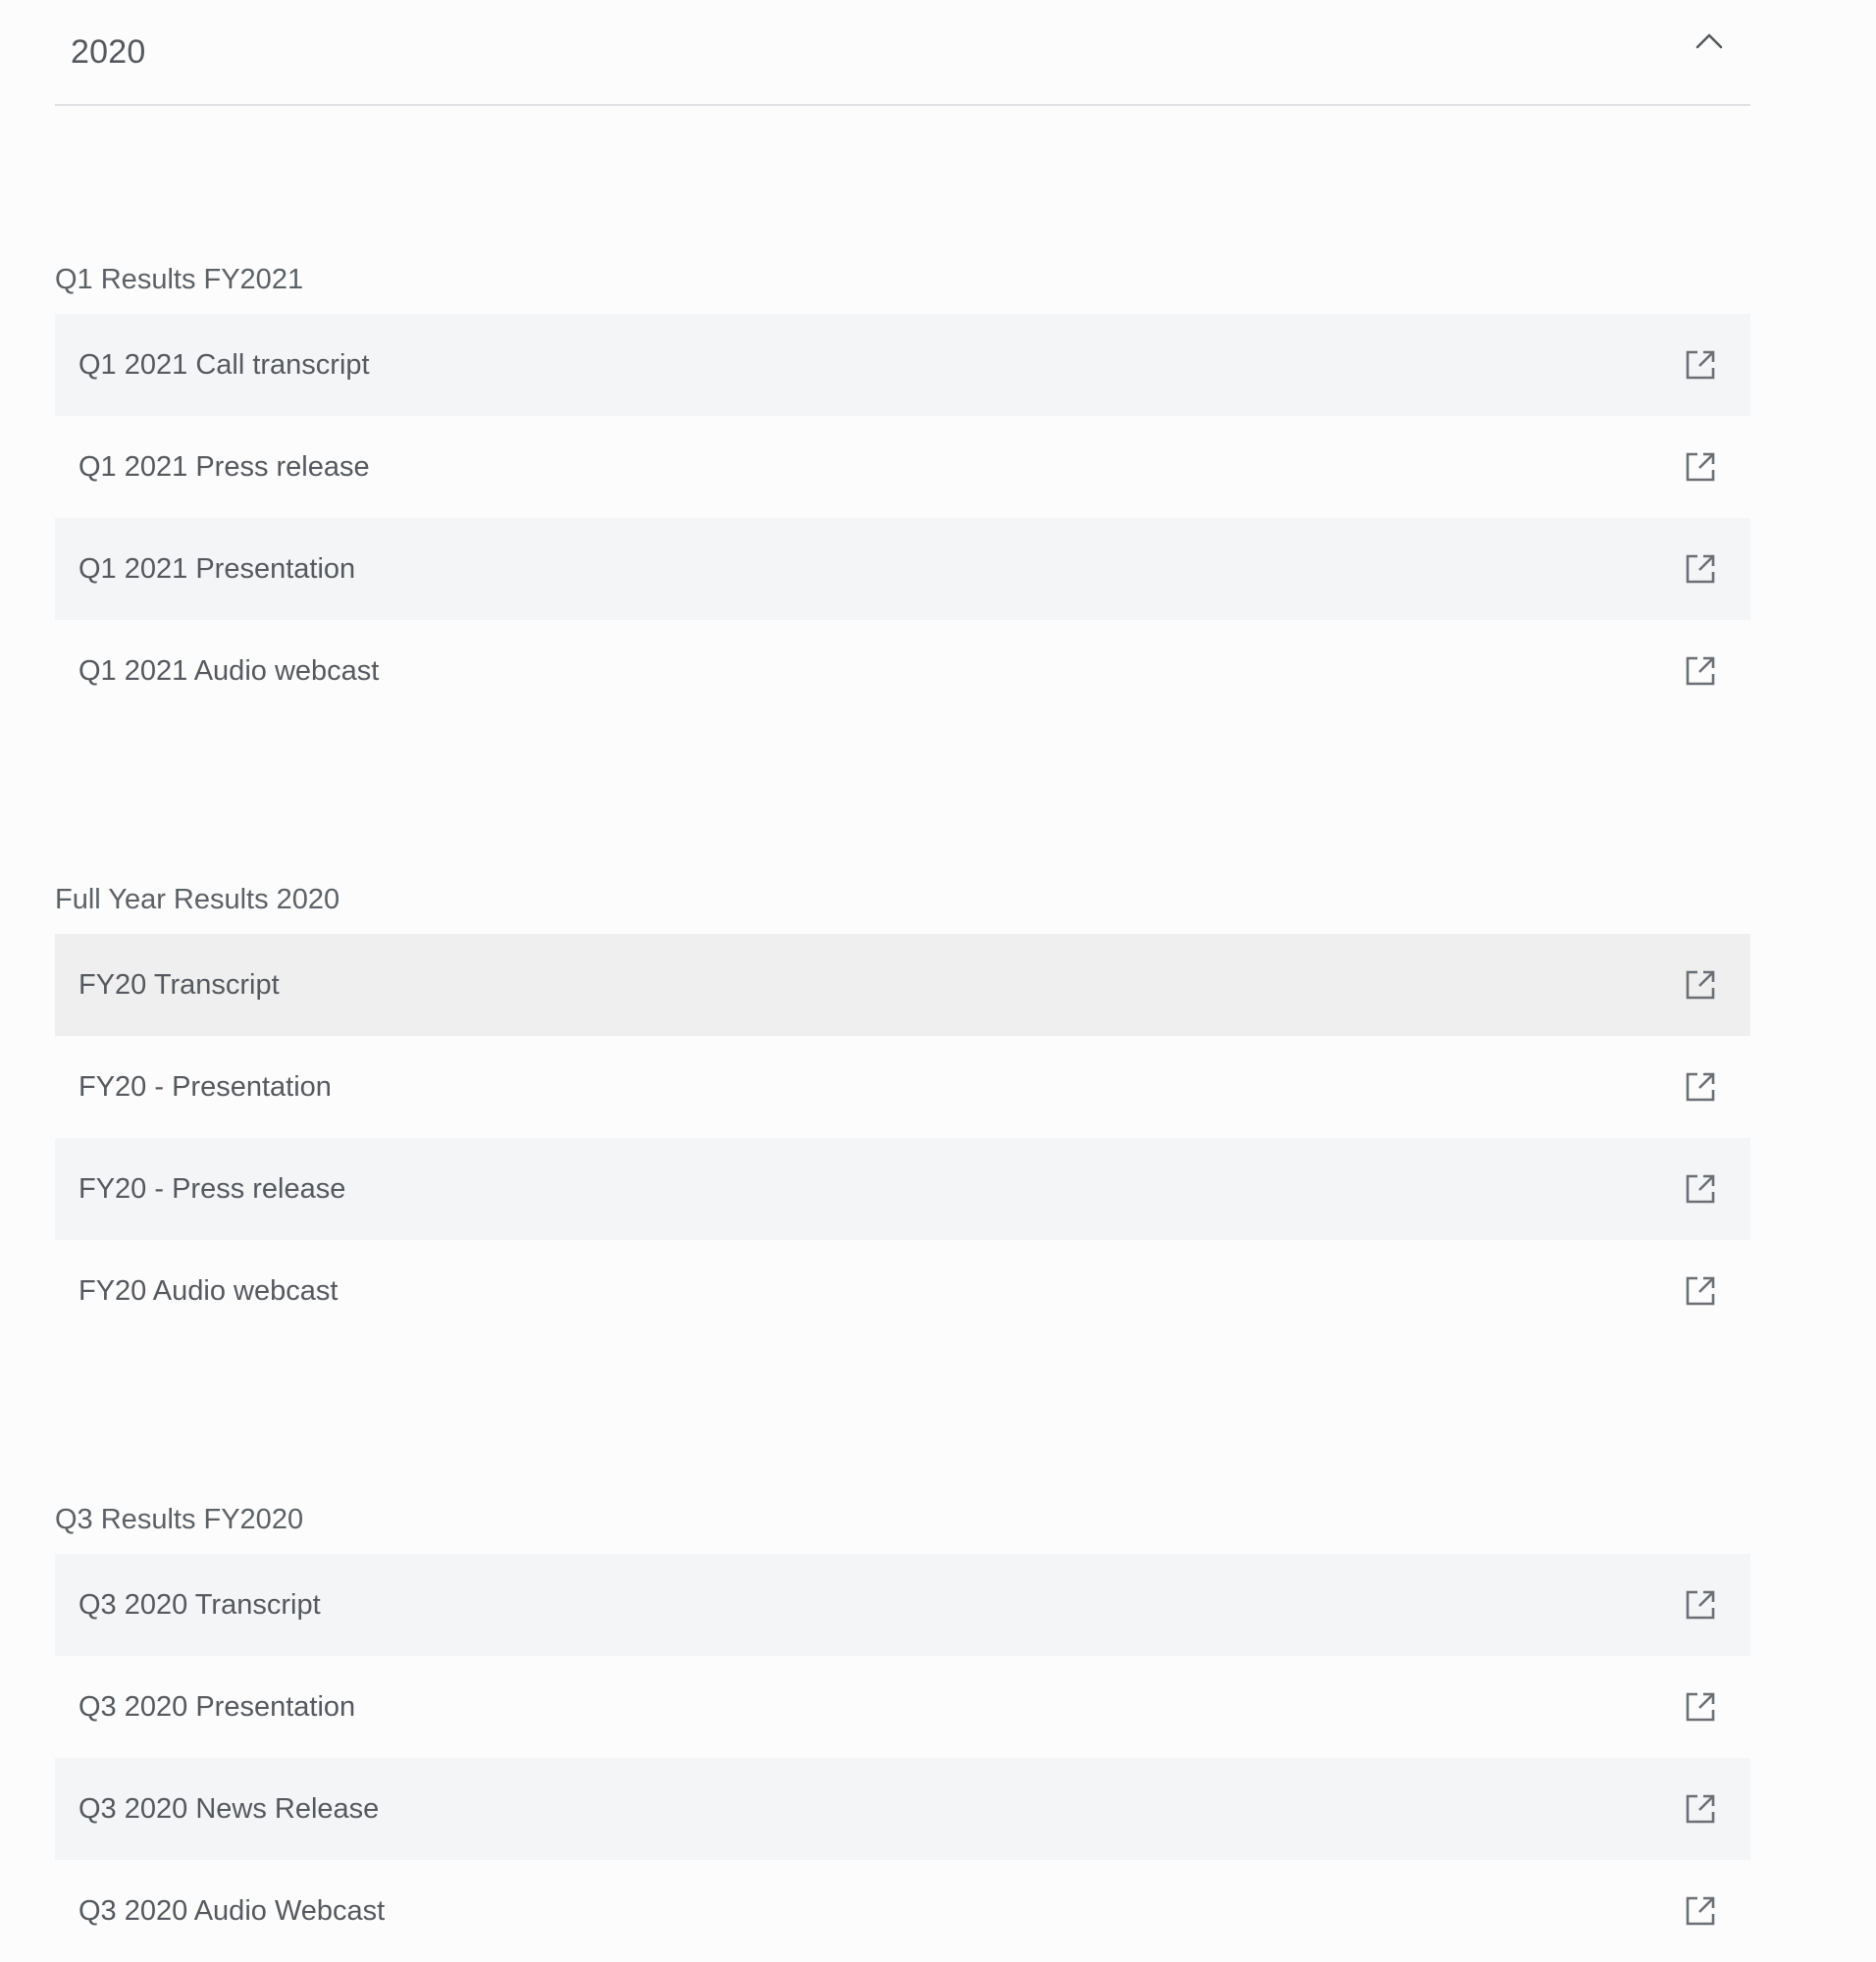 The width and height of the screenshot is (1876, 1962). Describe the element at coordinates (902, 467) in the screenshot. I see `document-row: Q1 2021 Press release` at that location.